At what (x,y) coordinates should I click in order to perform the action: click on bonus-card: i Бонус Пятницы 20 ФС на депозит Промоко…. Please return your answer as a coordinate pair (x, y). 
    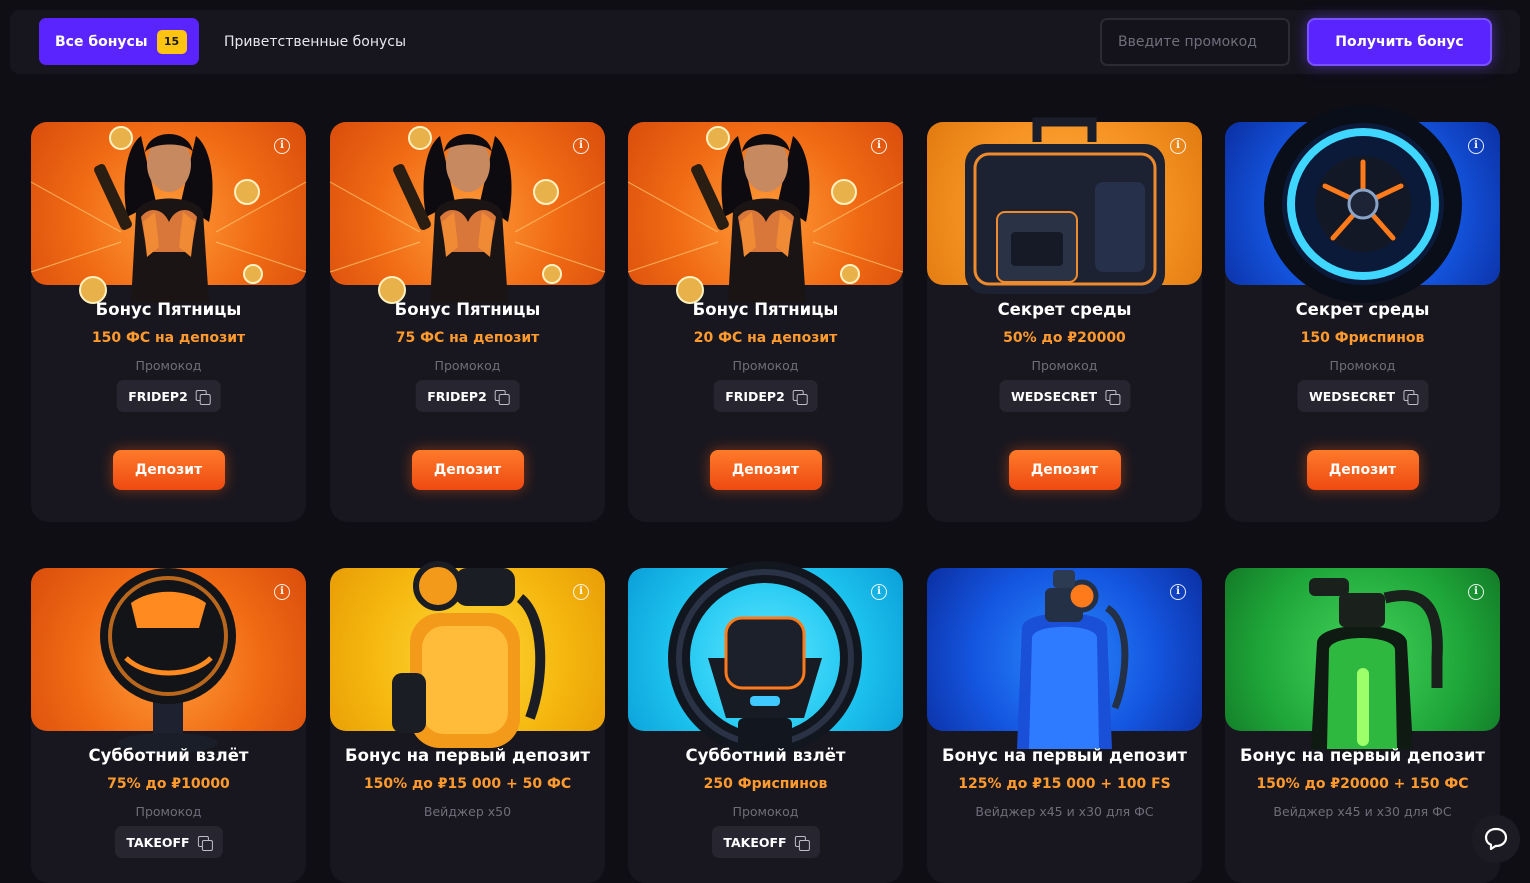
    Looking at the image, I should click on (765, 322).